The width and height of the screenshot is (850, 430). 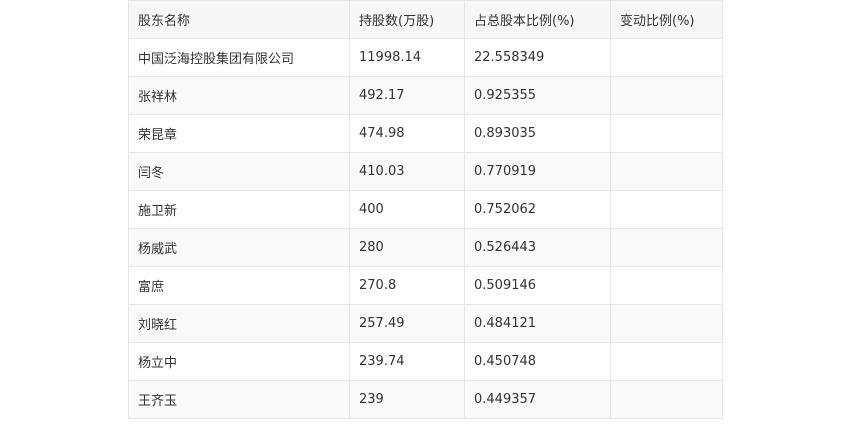 What do you see at coordinates (407, 171) in the screenshot?
I see `cell-shares-held: 410.03` at bounding box center [407, 171].